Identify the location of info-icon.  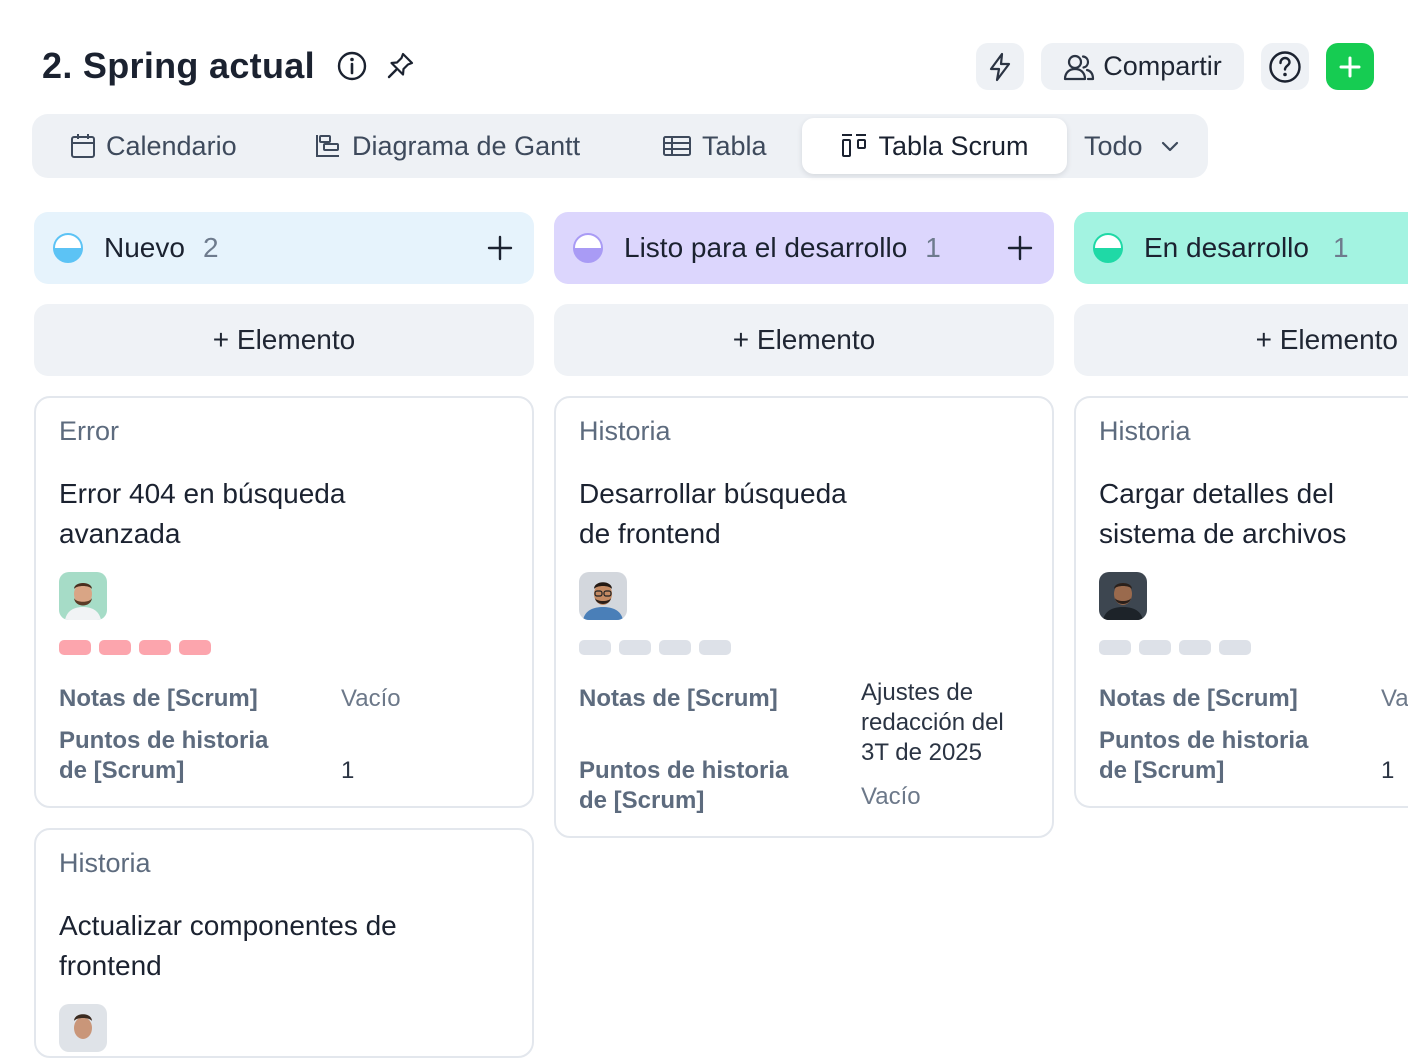
(352, 66).